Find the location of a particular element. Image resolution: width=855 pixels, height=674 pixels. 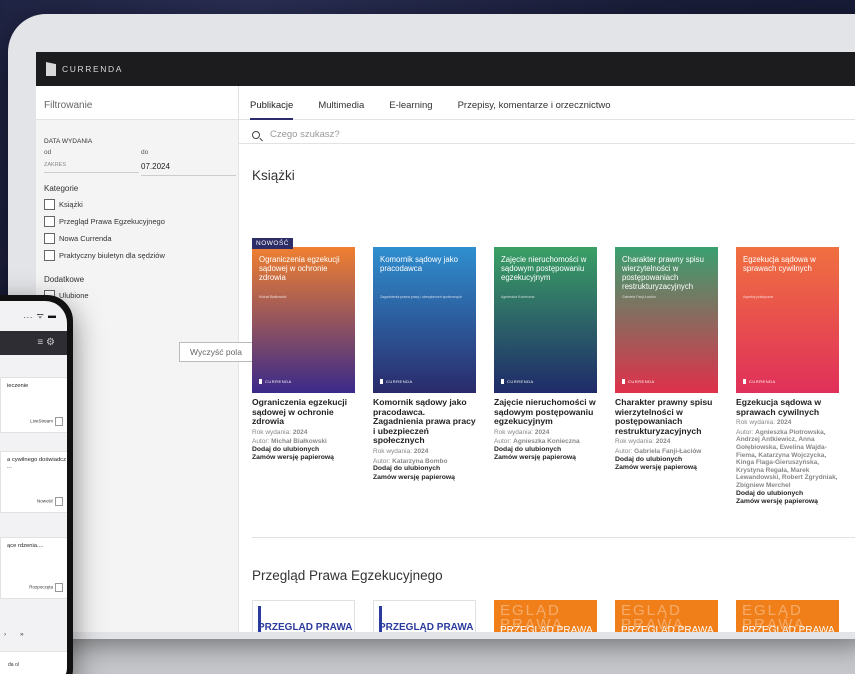

cover-subtitle: Agnieszka Konieczna is located at coordinates (518, 297).